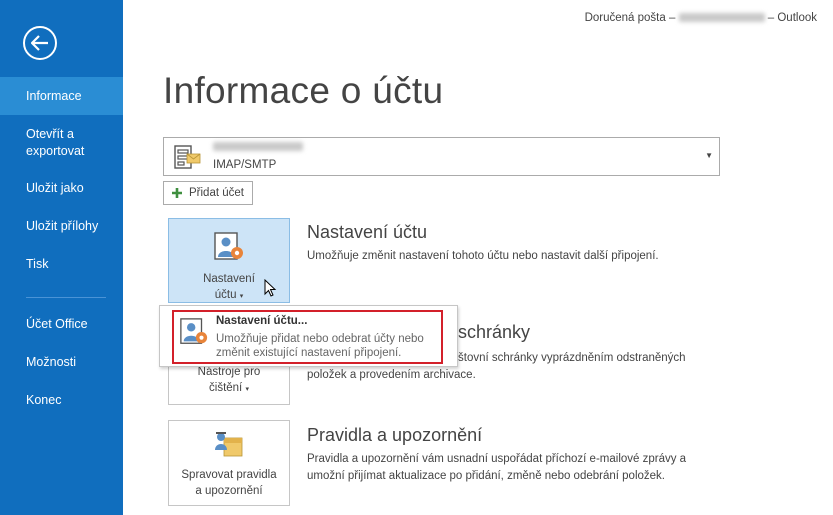  I want to click on nav-item-ulozit-prilohy: Uložit přílohy, so click(61, 226).